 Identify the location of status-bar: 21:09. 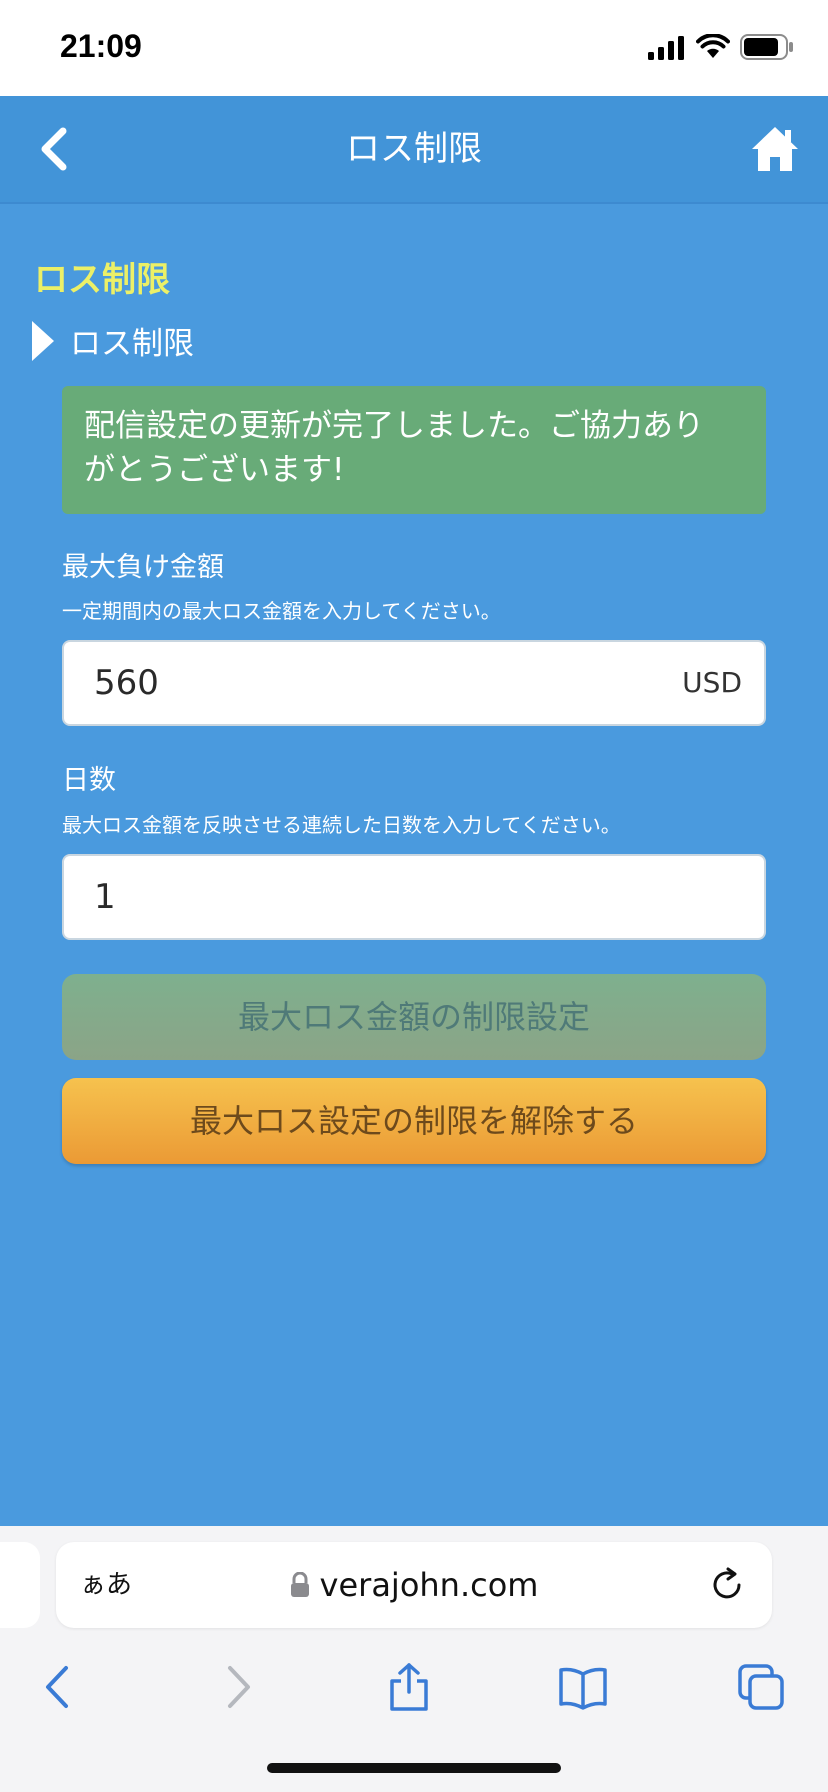
(414, 48).